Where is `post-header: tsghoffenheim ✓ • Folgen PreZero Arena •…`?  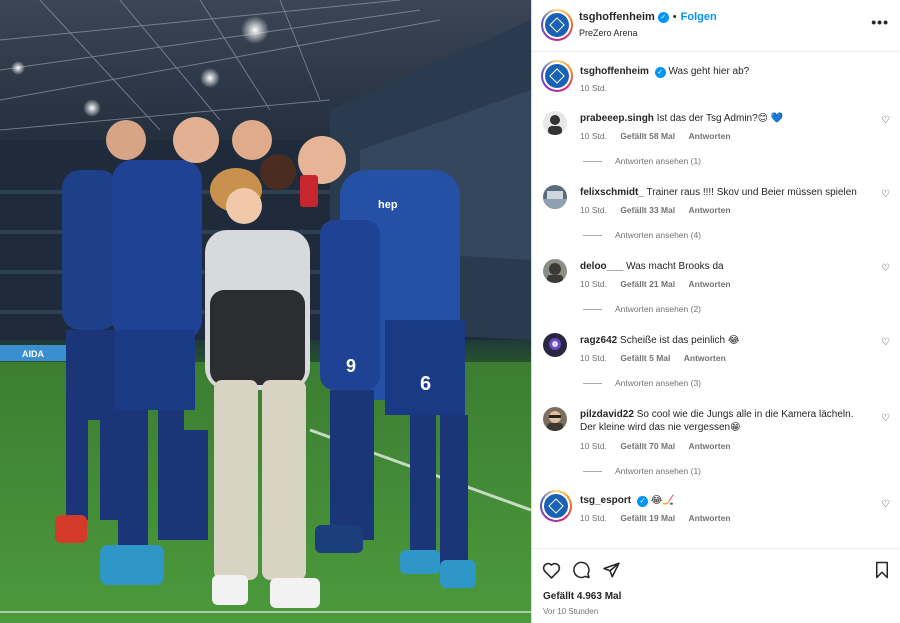 post-header: tsghoffenheim ✓ • Folgen PreZero Arena •… is located at coordinates (716, 26).